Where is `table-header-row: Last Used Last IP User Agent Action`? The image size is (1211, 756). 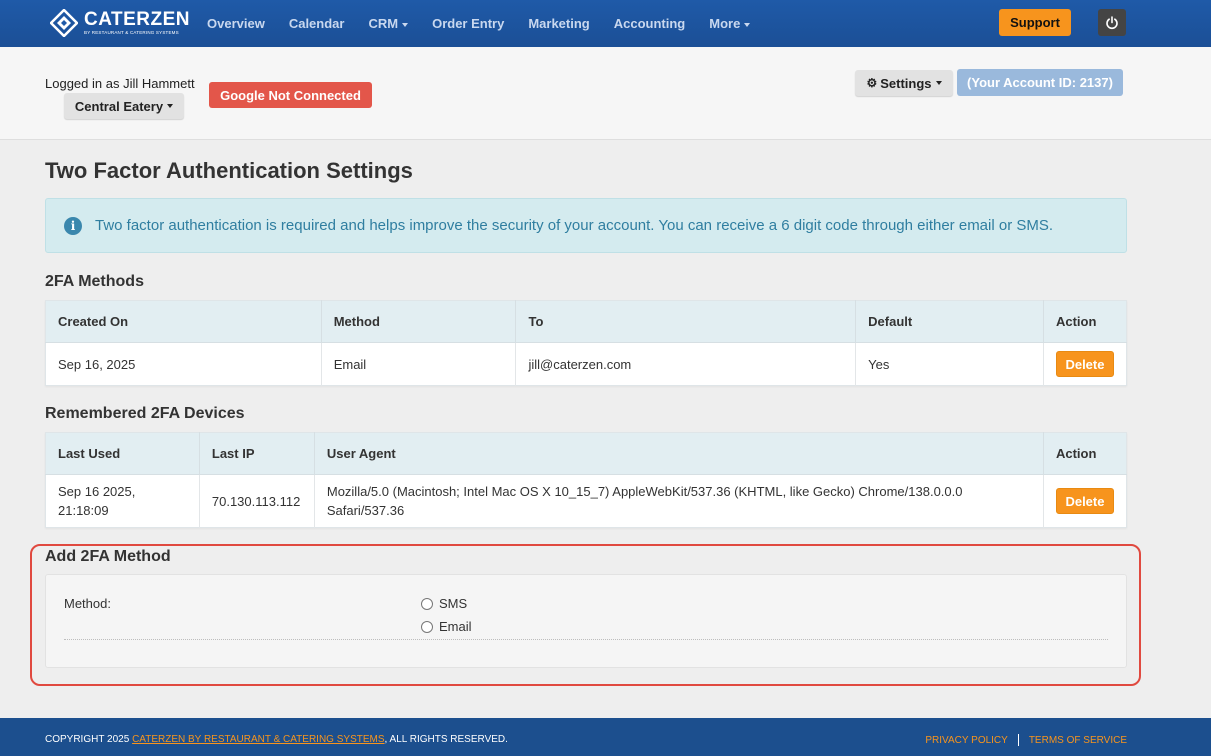 table-header-row: Last Used Last IP User Agent Action is located at coordinates (586, 453).